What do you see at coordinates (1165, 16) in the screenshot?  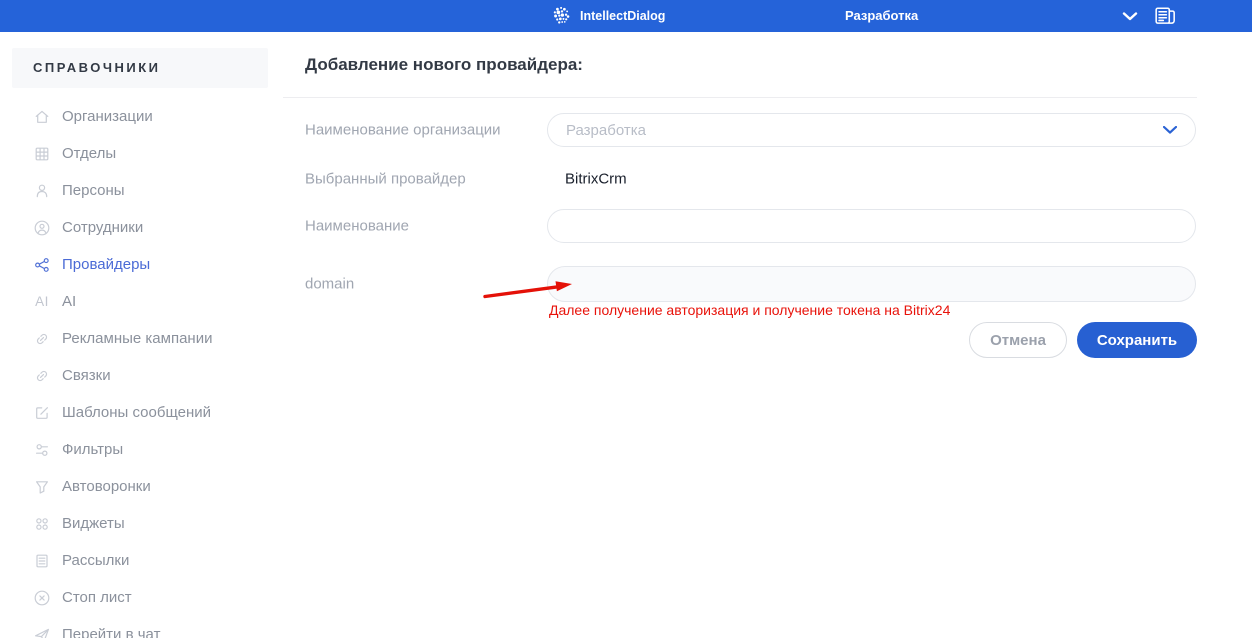 I see `newspaper-icon` at bounding box center [1165, 16].